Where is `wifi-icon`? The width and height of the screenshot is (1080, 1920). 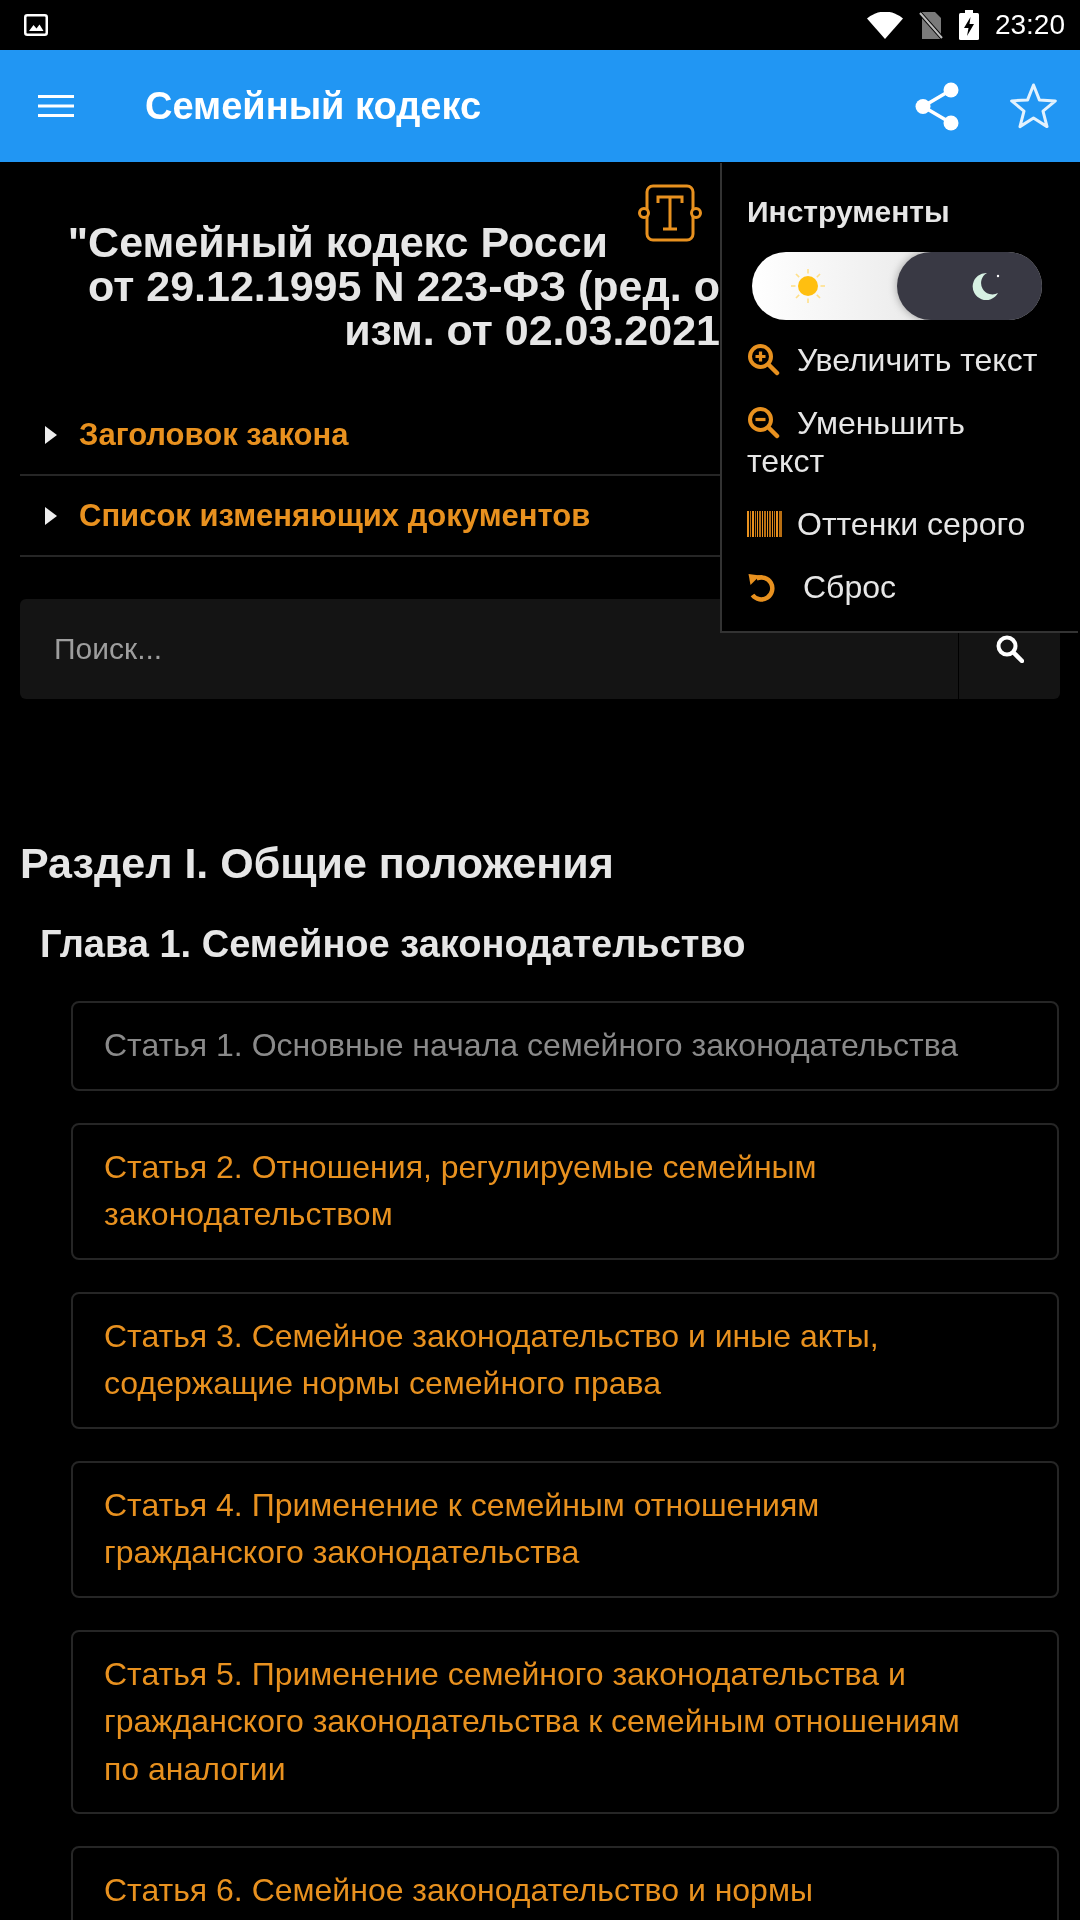 wifi-icon is located at coordinates (884, 25).